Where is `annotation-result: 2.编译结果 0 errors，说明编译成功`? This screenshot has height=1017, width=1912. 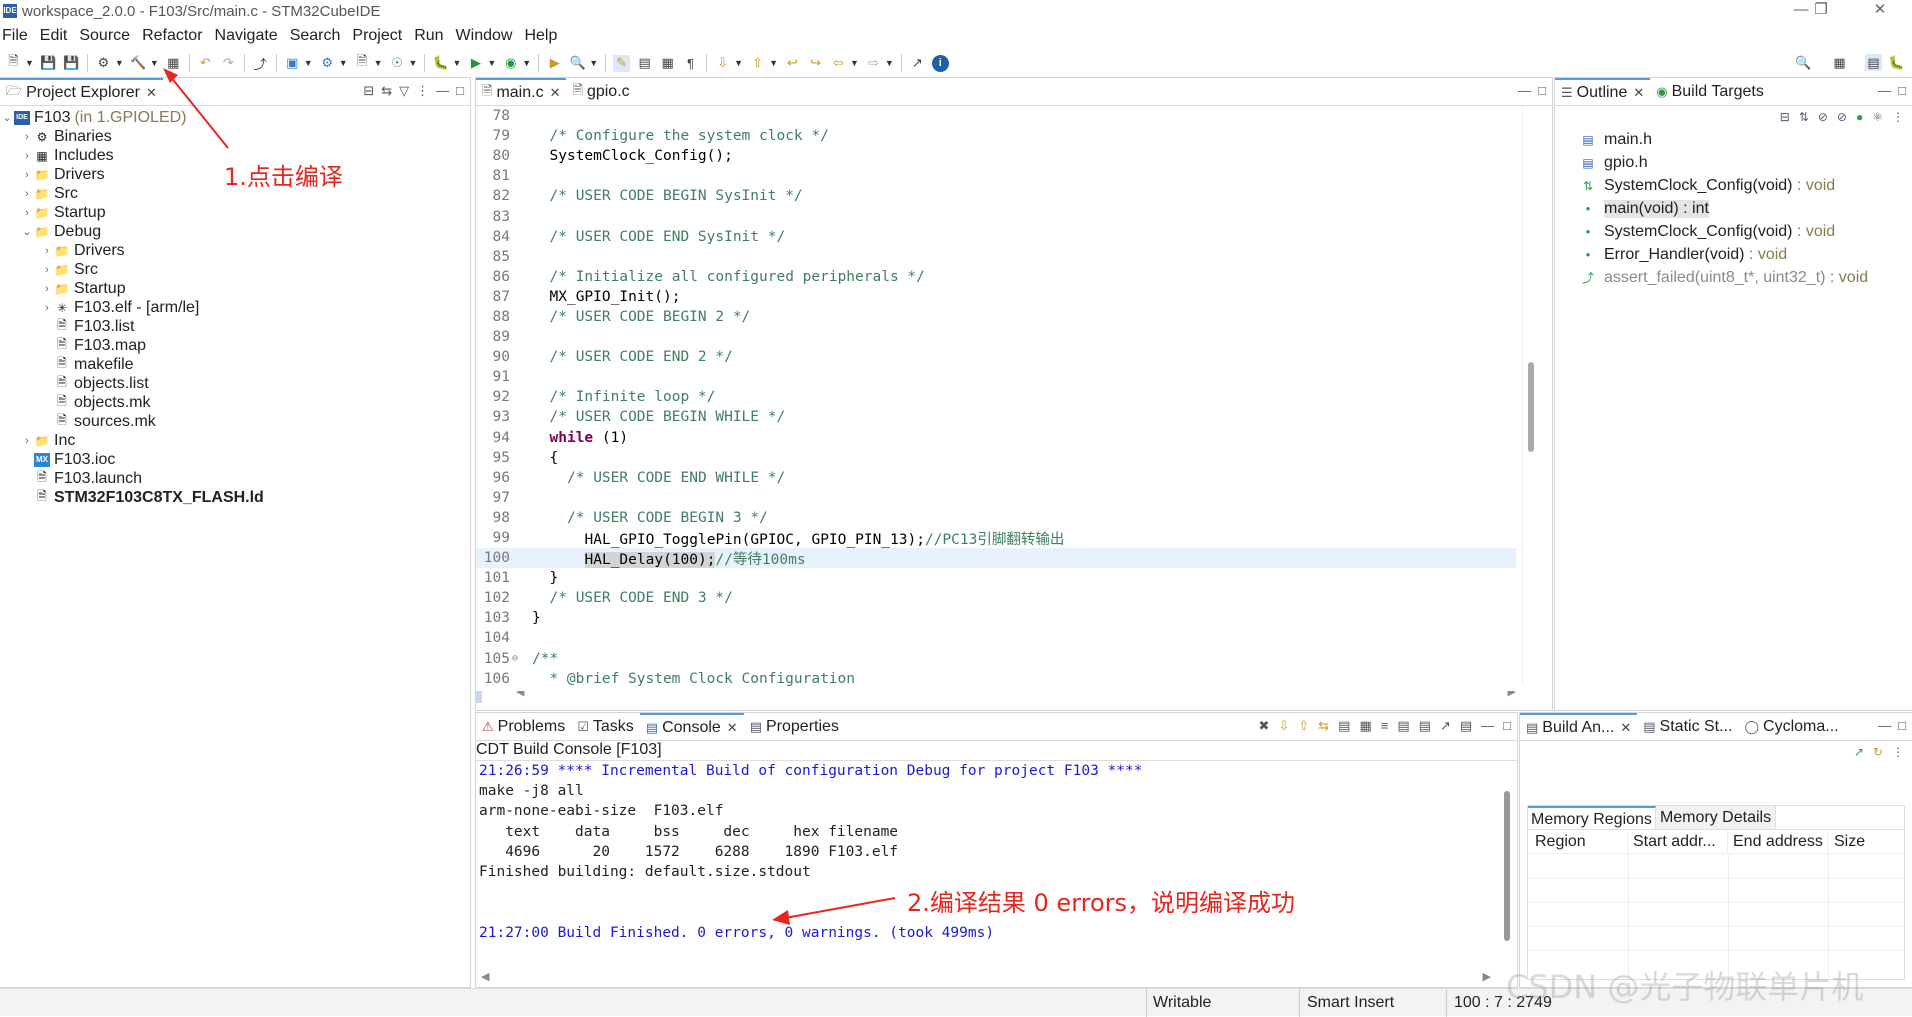
annotation-result: 2.编译结果 0 errors，说明编译成功 is located at coordinates (1101, 903).